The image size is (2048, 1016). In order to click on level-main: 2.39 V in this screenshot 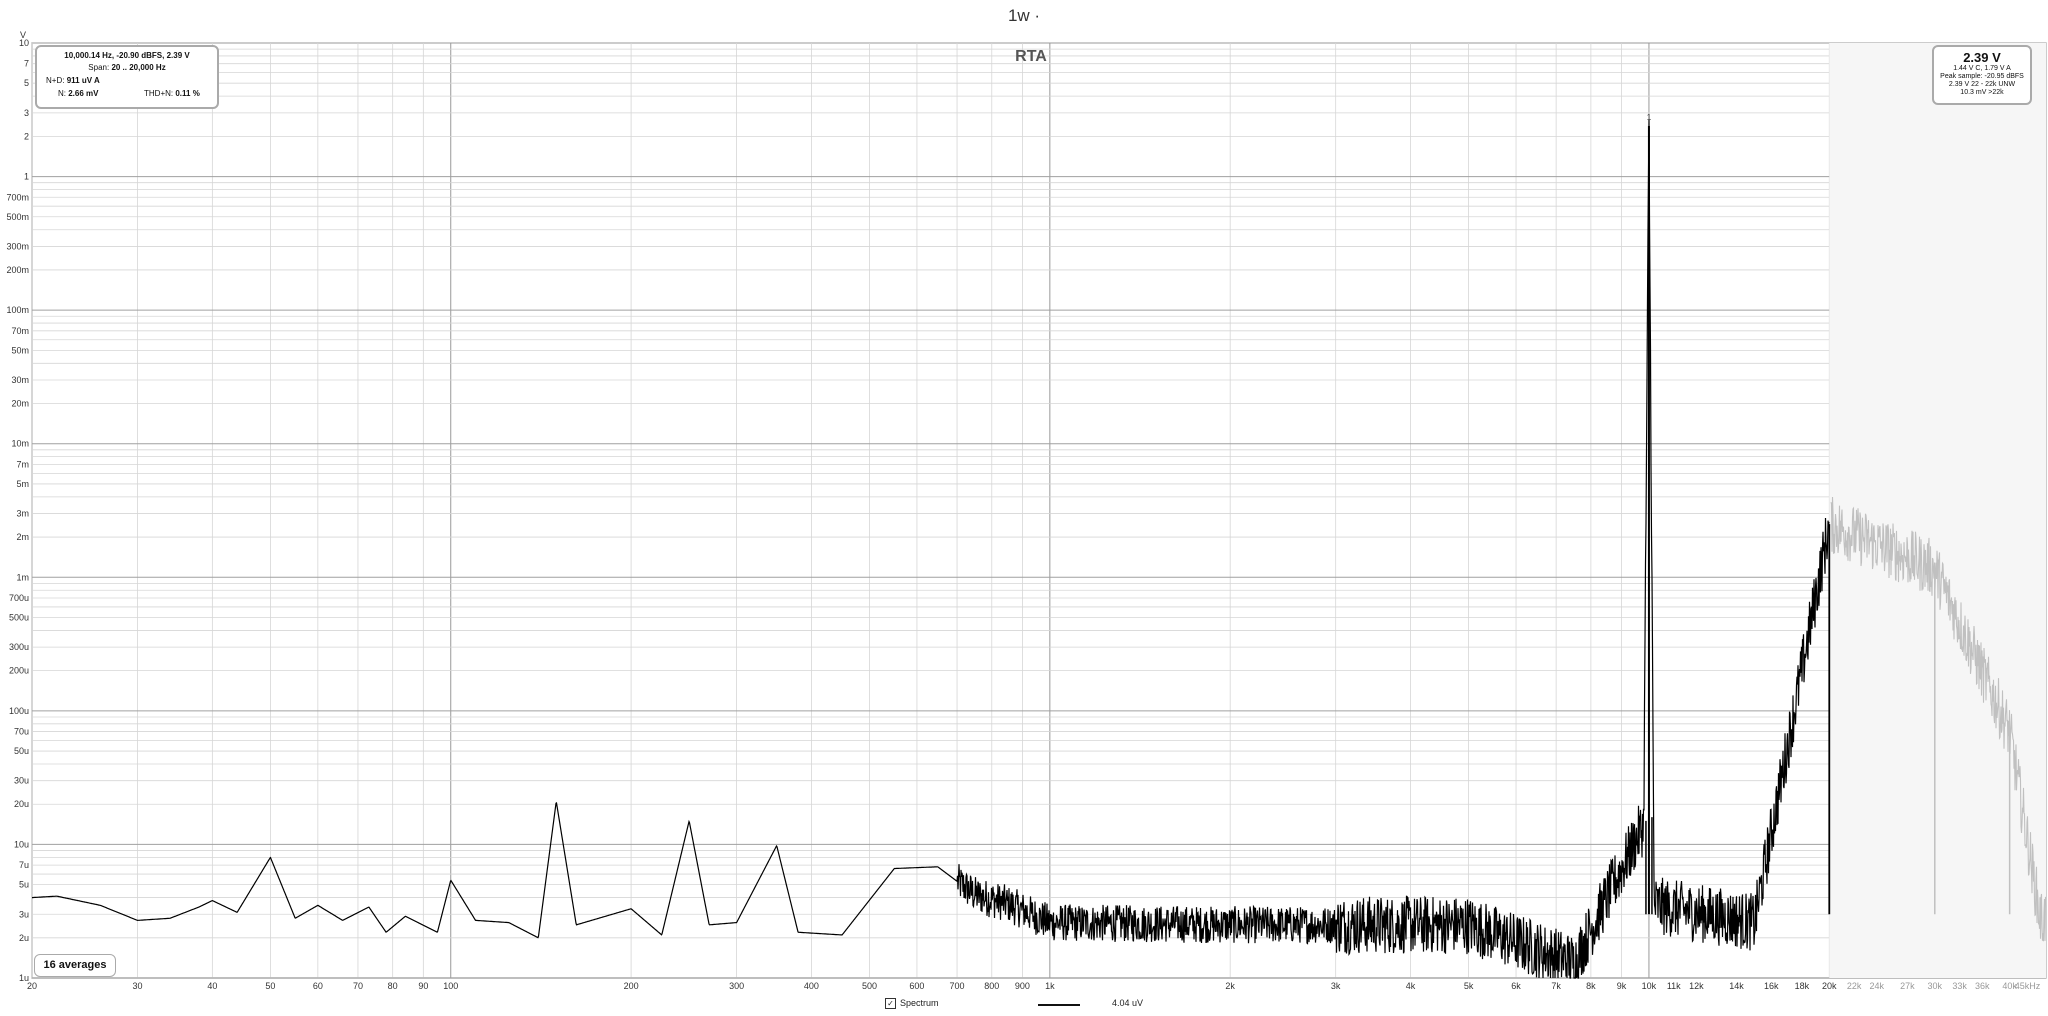, I will do `click(1982, 57)`.